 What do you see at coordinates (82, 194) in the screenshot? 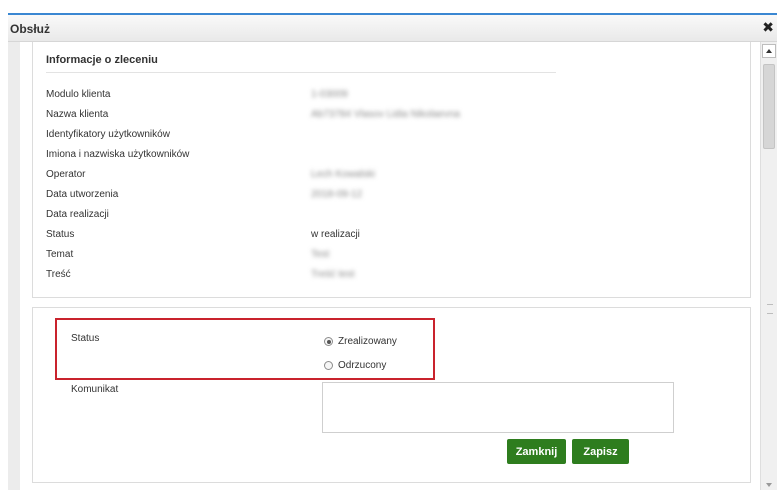
I see `info-label: Data utworzenia` at bounding box center [82, 194].